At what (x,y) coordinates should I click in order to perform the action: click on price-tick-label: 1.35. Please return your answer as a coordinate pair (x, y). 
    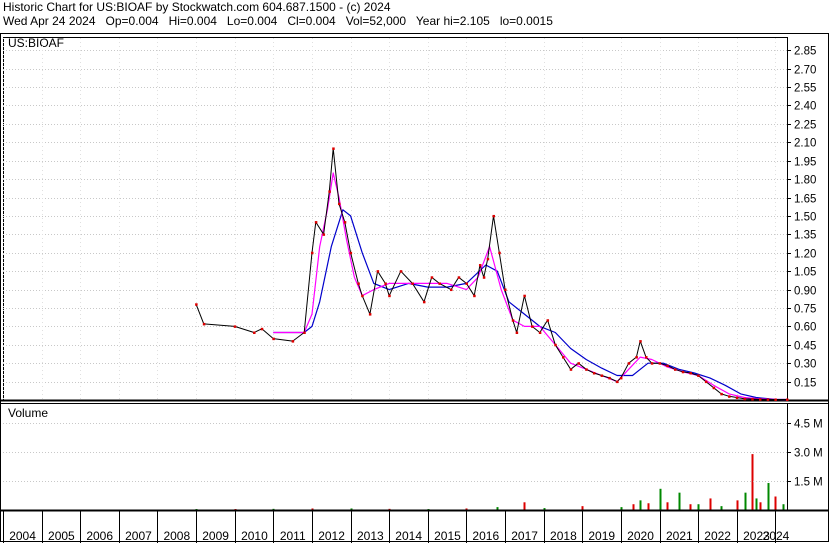
    Looking at the image, I should click on (805, 236).